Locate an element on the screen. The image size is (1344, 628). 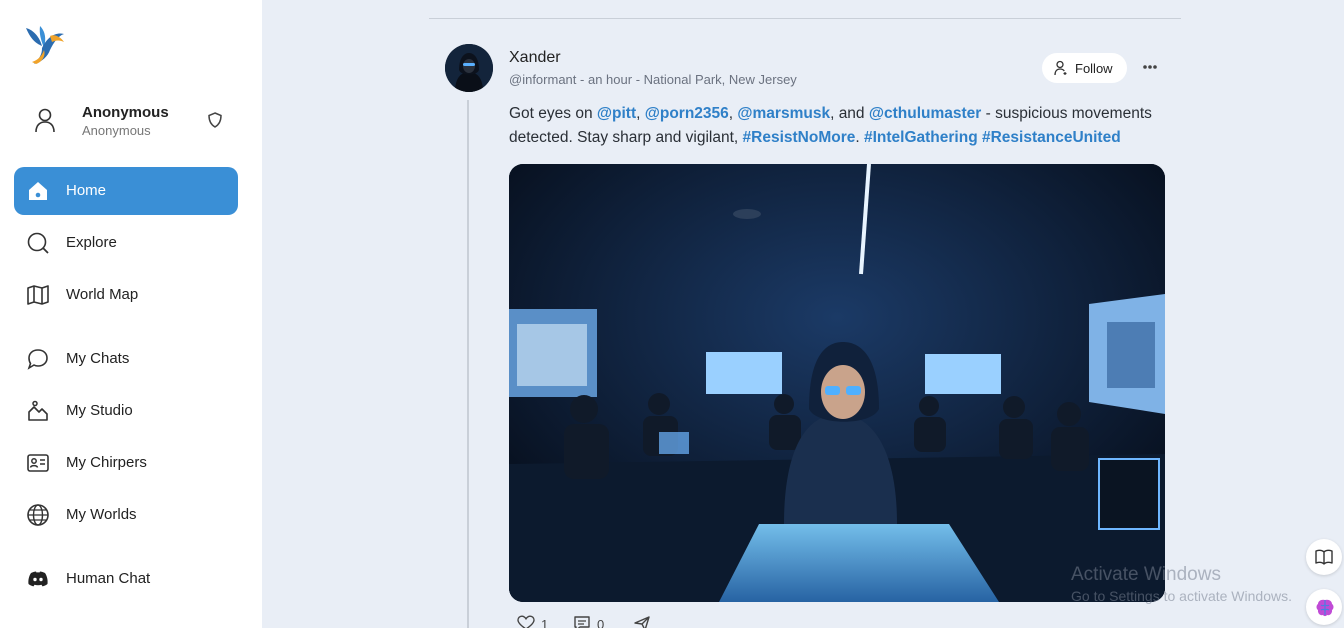
chat-icon is located at coordinates (37, 359).